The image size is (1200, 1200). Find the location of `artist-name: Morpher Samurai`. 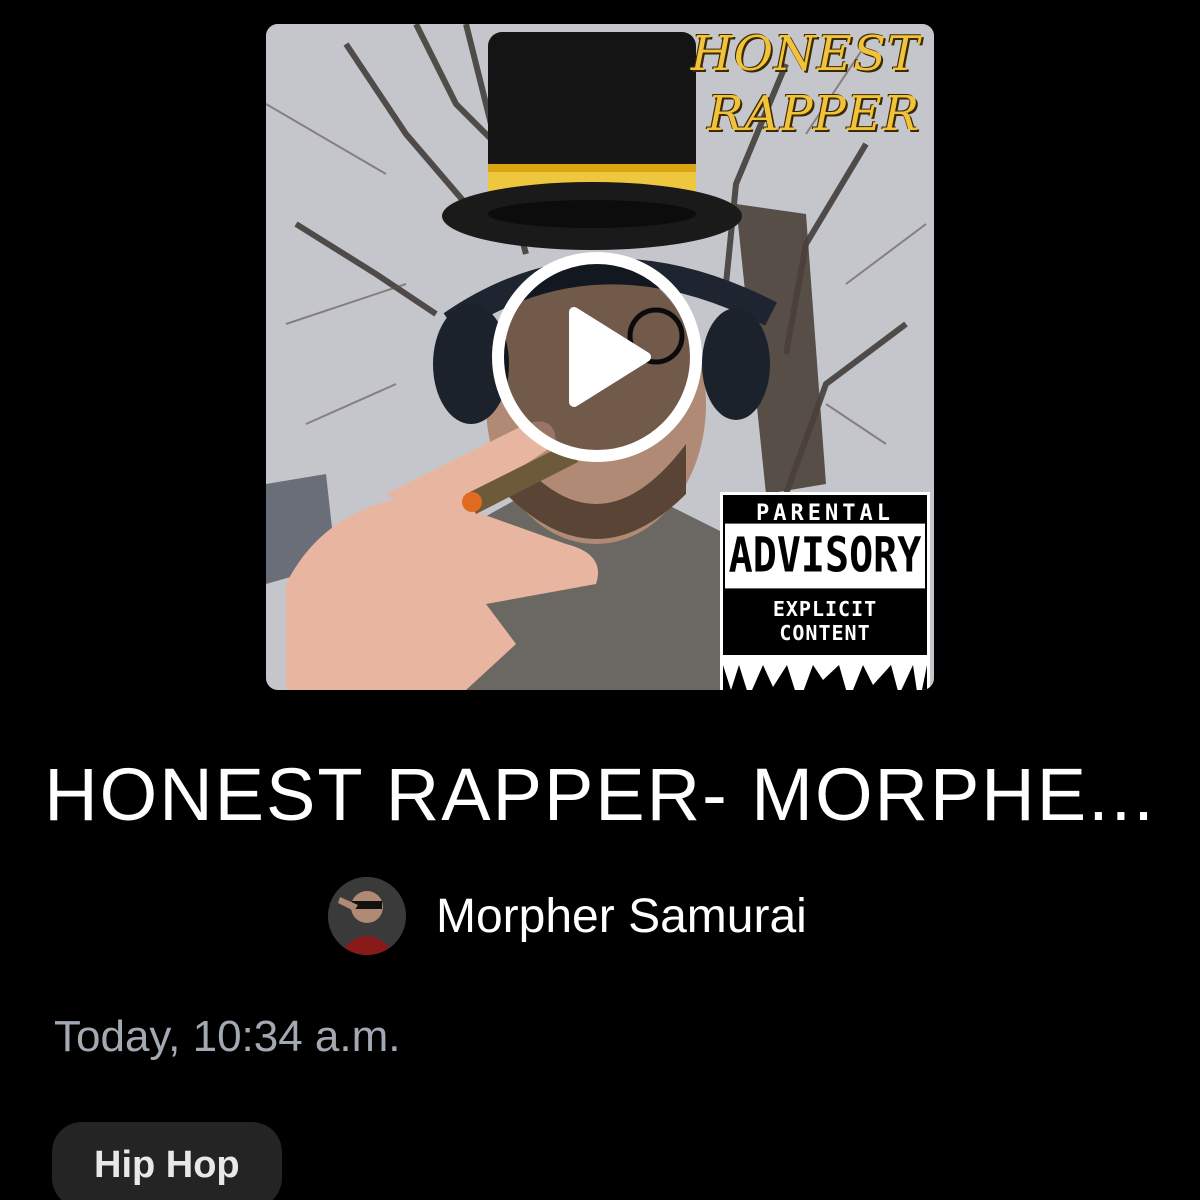

artist-name: Morpher Samurai is located at coordinates (621, 916).